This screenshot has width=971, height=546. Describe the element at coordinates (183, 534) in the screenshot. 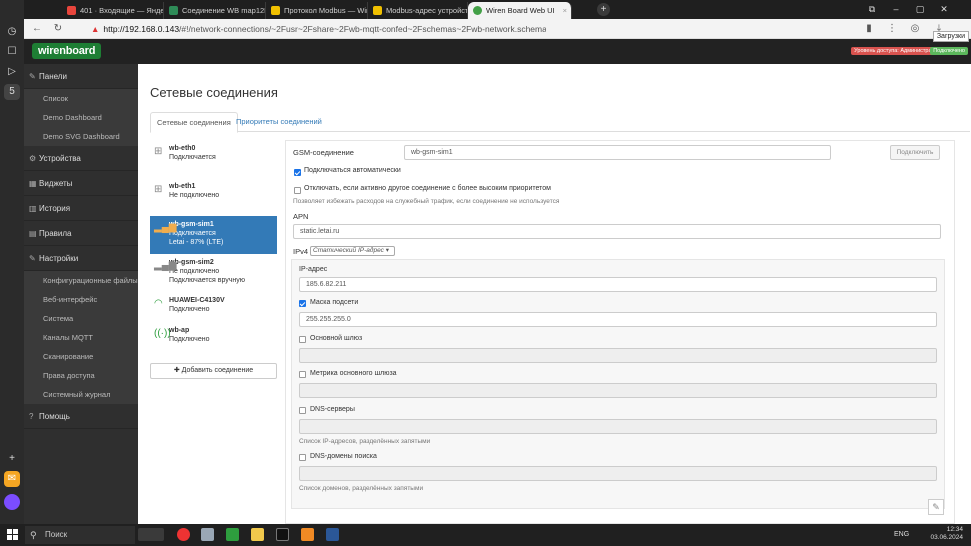

I see `yandex-browser-icon` at that location.